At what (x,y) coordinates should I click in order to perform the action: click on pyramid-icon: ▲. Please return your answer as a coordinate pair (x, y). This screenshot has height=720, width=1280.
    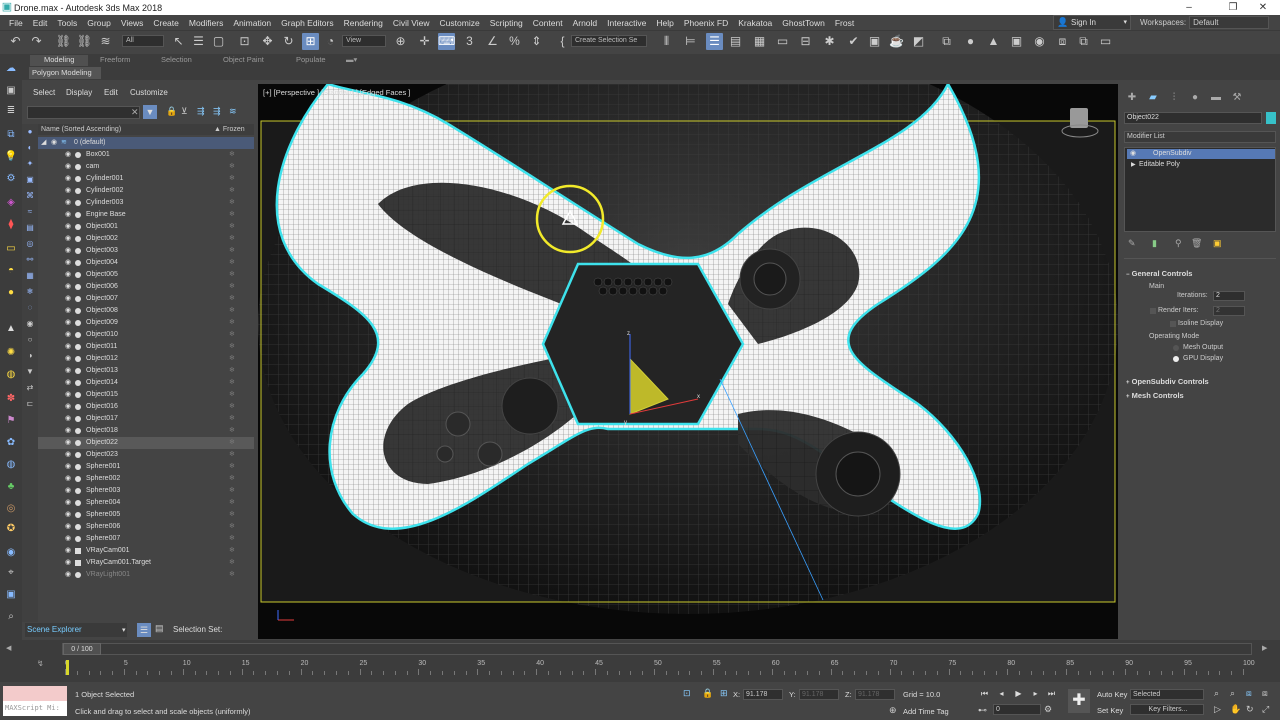
    Looking at the image, I should click on (11, 329).